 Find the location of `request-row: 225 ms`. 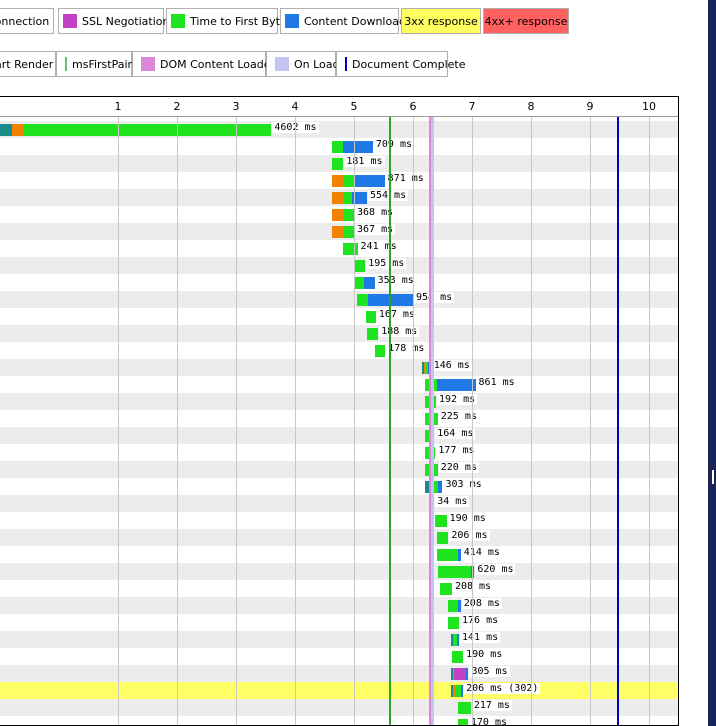

request-row: 225 ms is located at coordinates (339, 418).